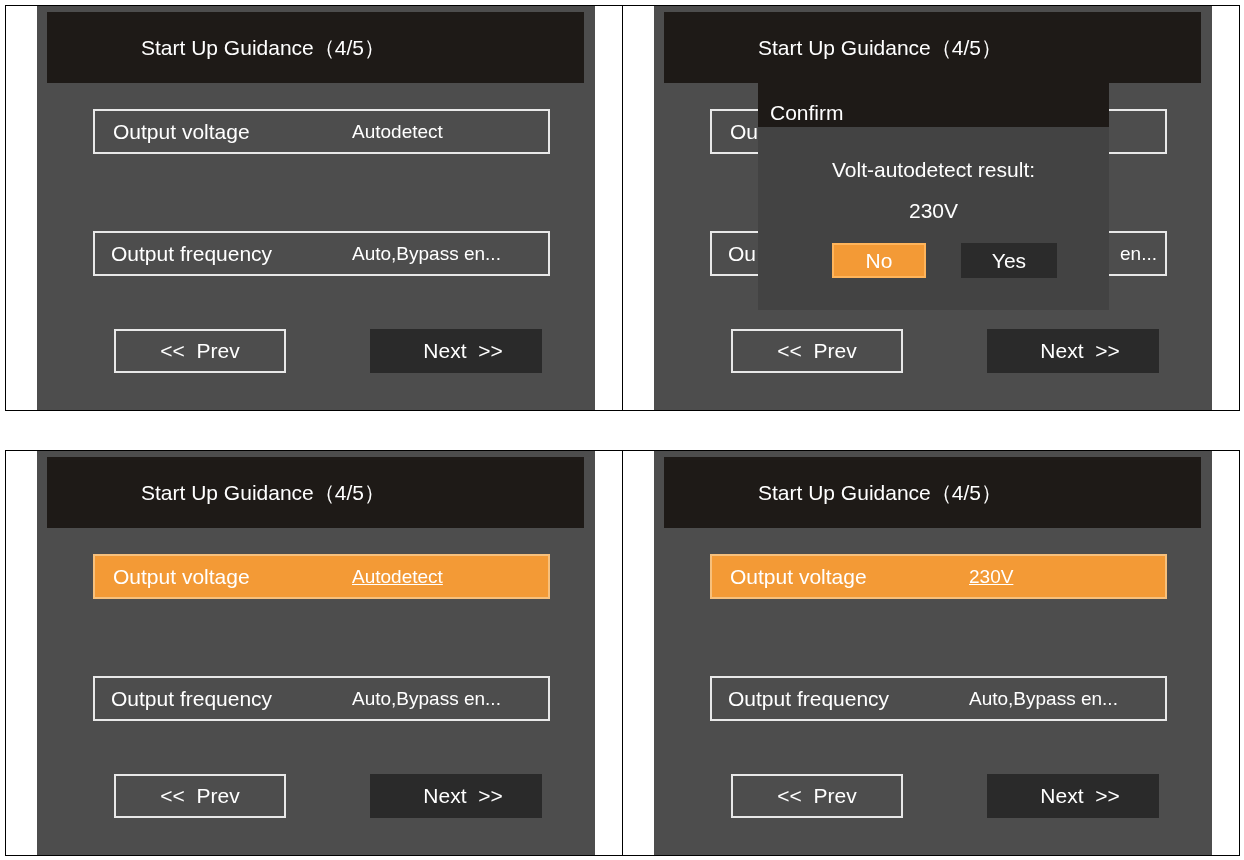  Describe the element at coordinates (933, 211) in the screenshot. I see `dialog-result: 230V` at that location.